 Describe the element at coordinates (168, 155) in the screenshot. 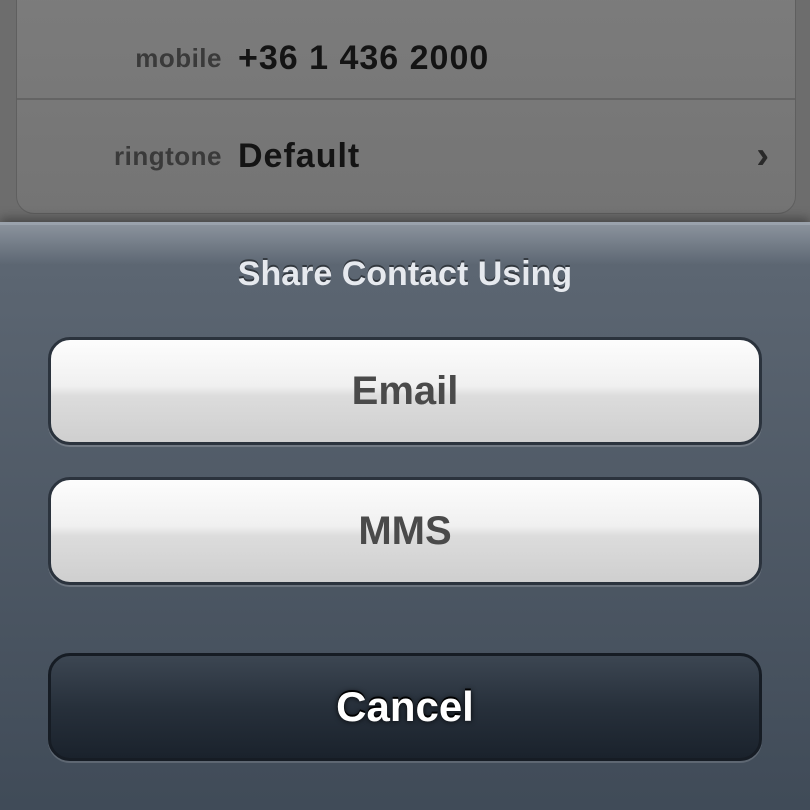

I see `ringtone-label: ringtone` at that location.